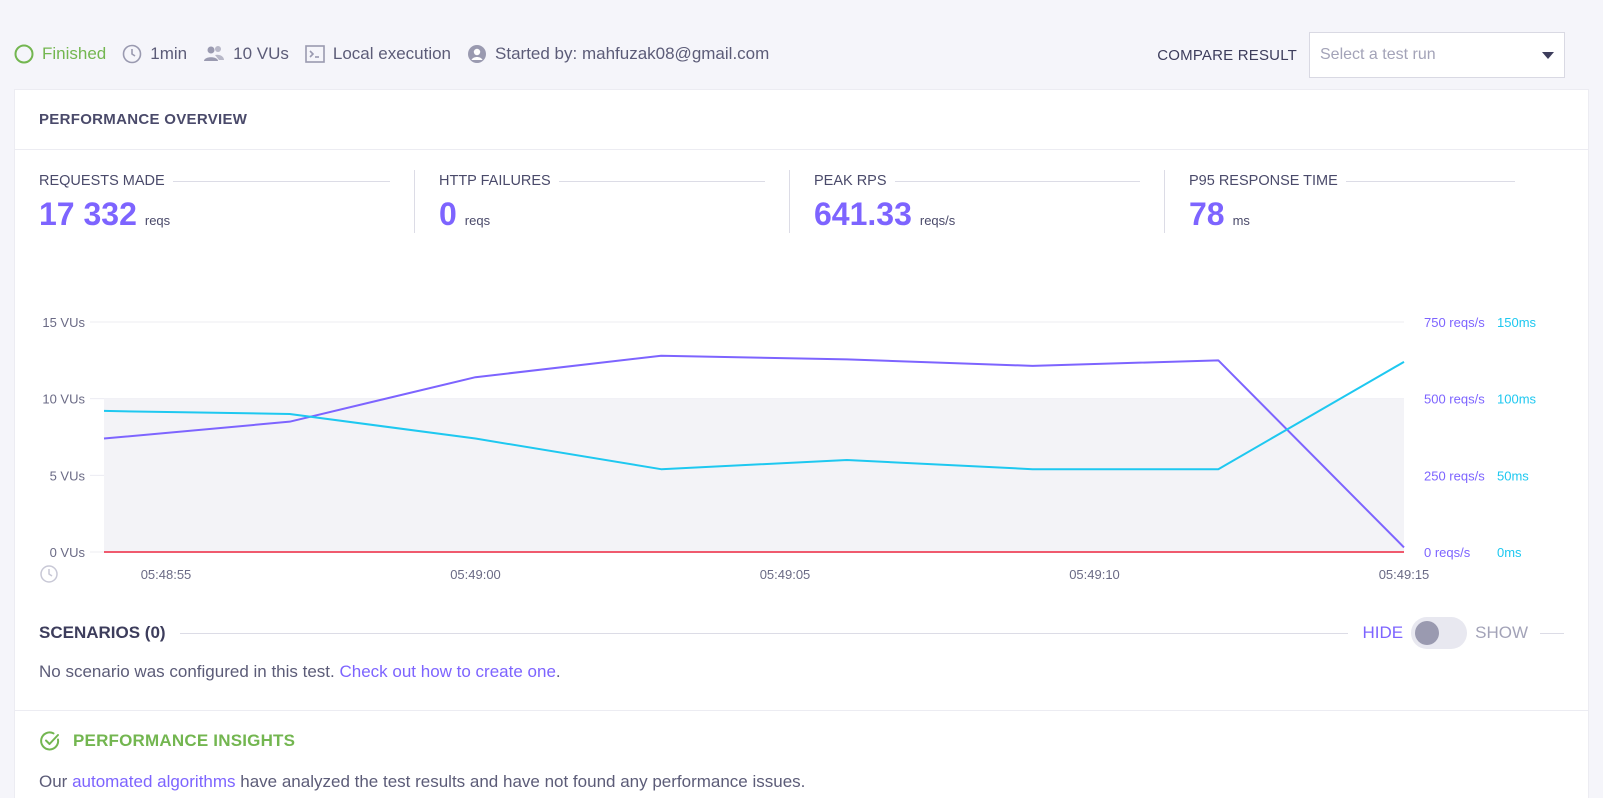 This screenshot has height=798, width=1603. I want to click on scenarios-toggle, so click(1439, 633).